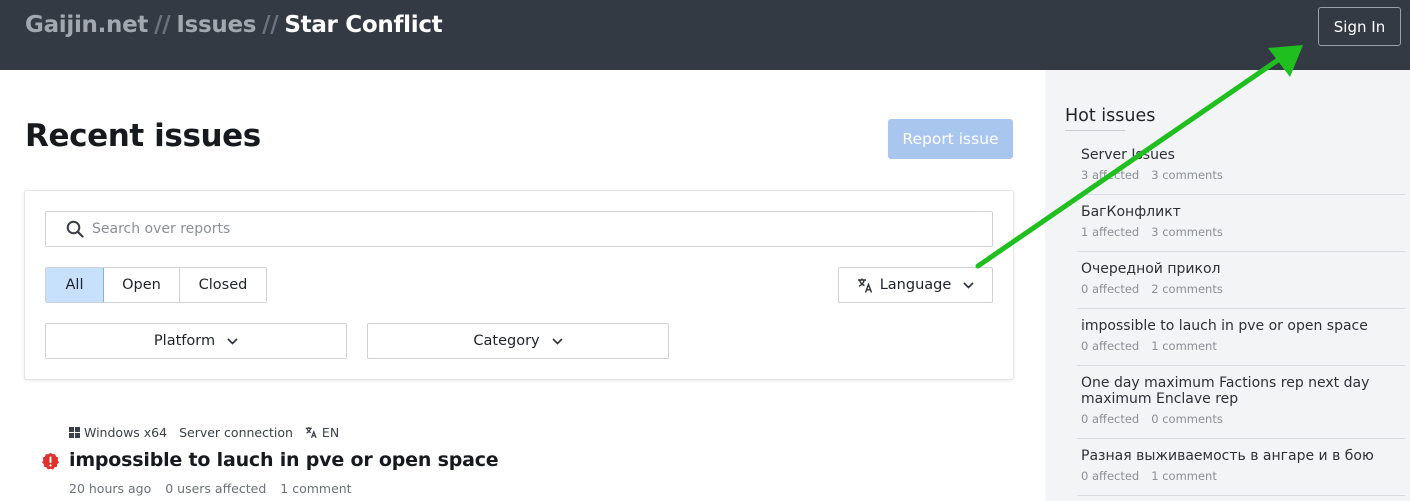 This screenshot has width=1410, height=501. Describe the element at coordinates (143, 136) in the screenshot. I see `page-title: Recent issues` at that location.